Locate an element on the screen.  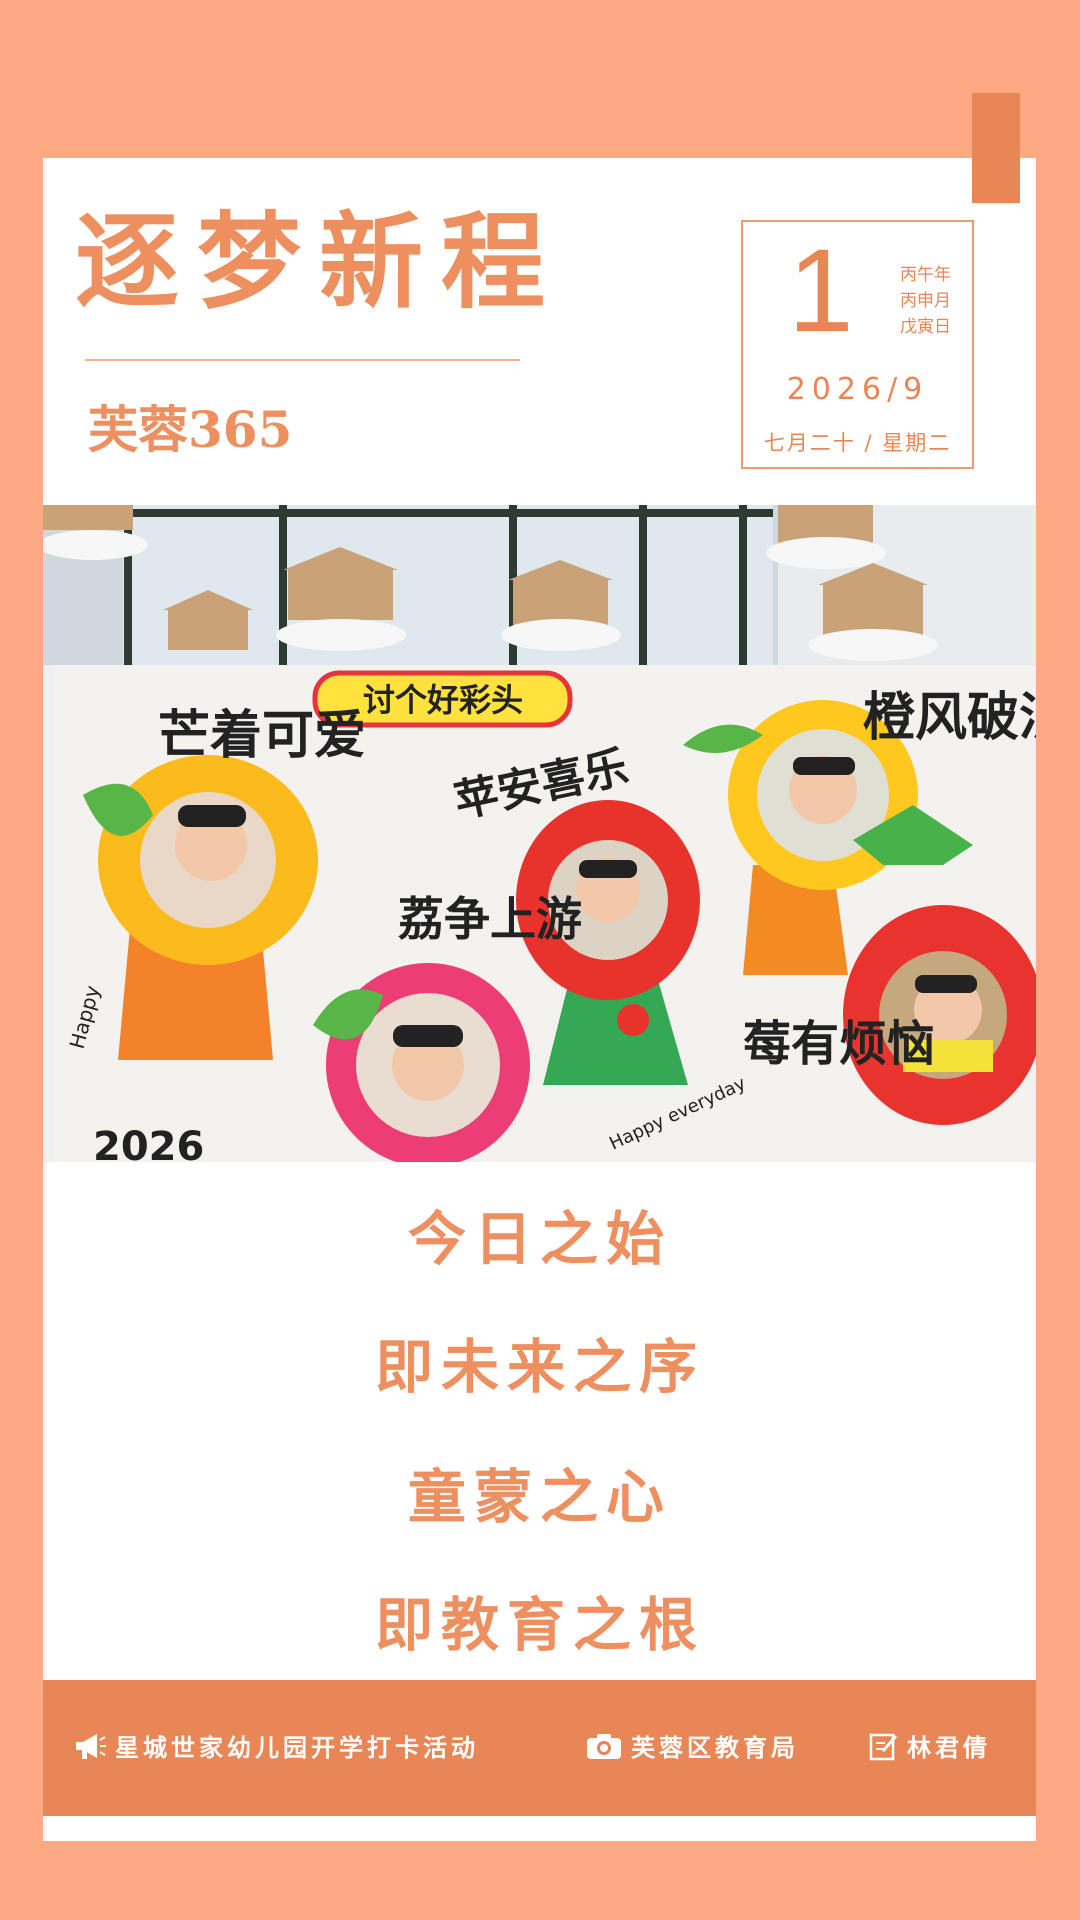
ganzhi-month: 丙申月 is located at coordinates (925, 301).